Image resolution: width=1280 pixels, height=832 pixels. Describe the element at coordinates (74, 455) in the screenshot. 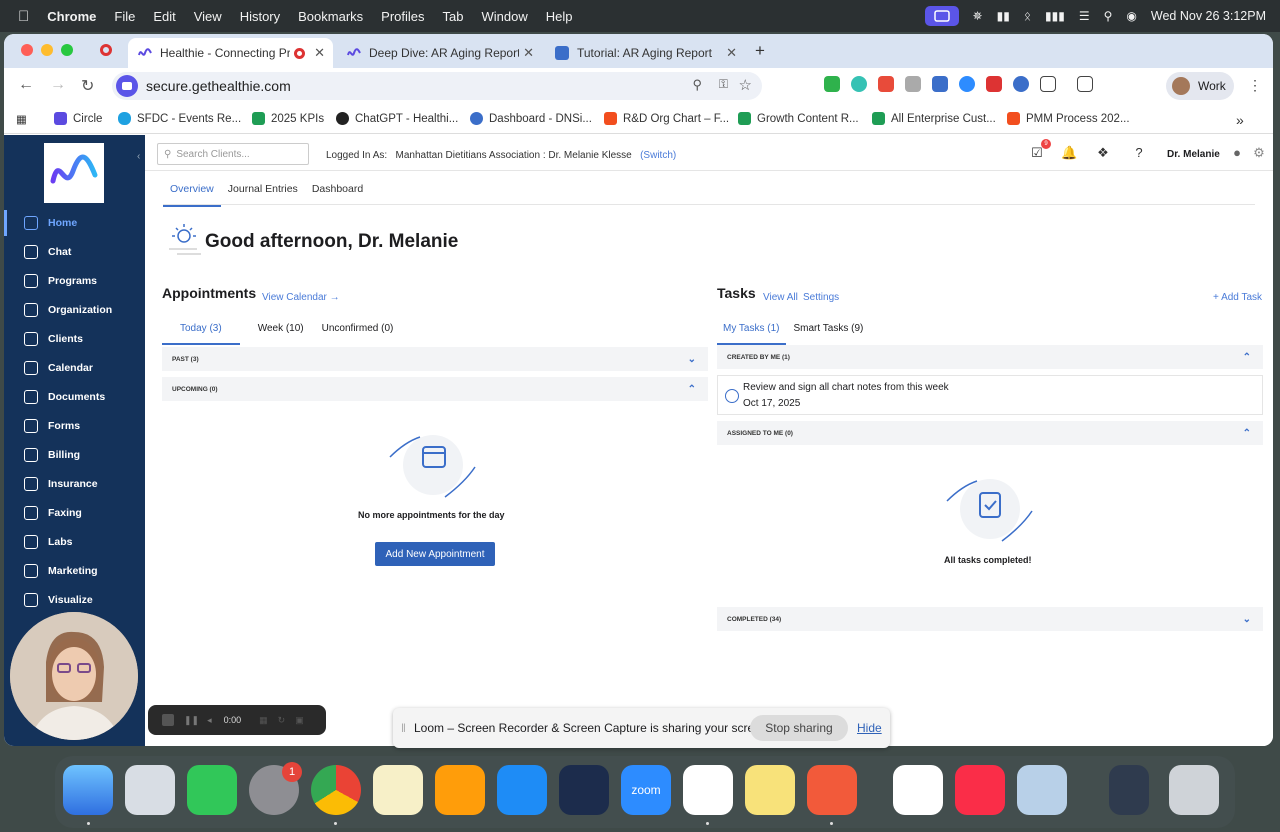

I see `sidebar-item-billing: Billing` at that location.